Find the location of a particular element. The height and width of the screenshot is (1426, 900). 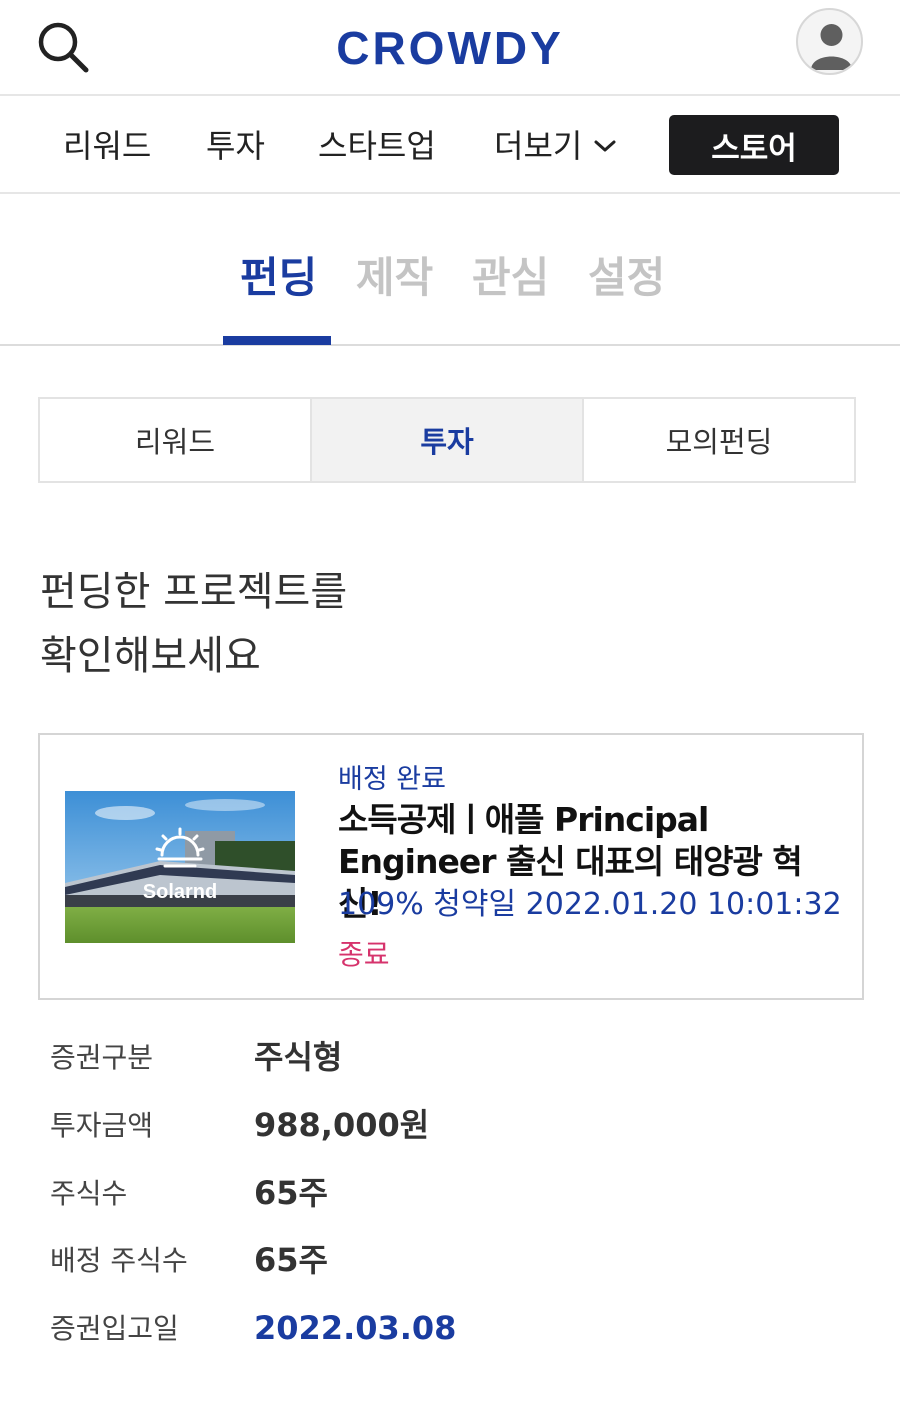

brand-logo: CROWDY is located at coordinates (450, 48).